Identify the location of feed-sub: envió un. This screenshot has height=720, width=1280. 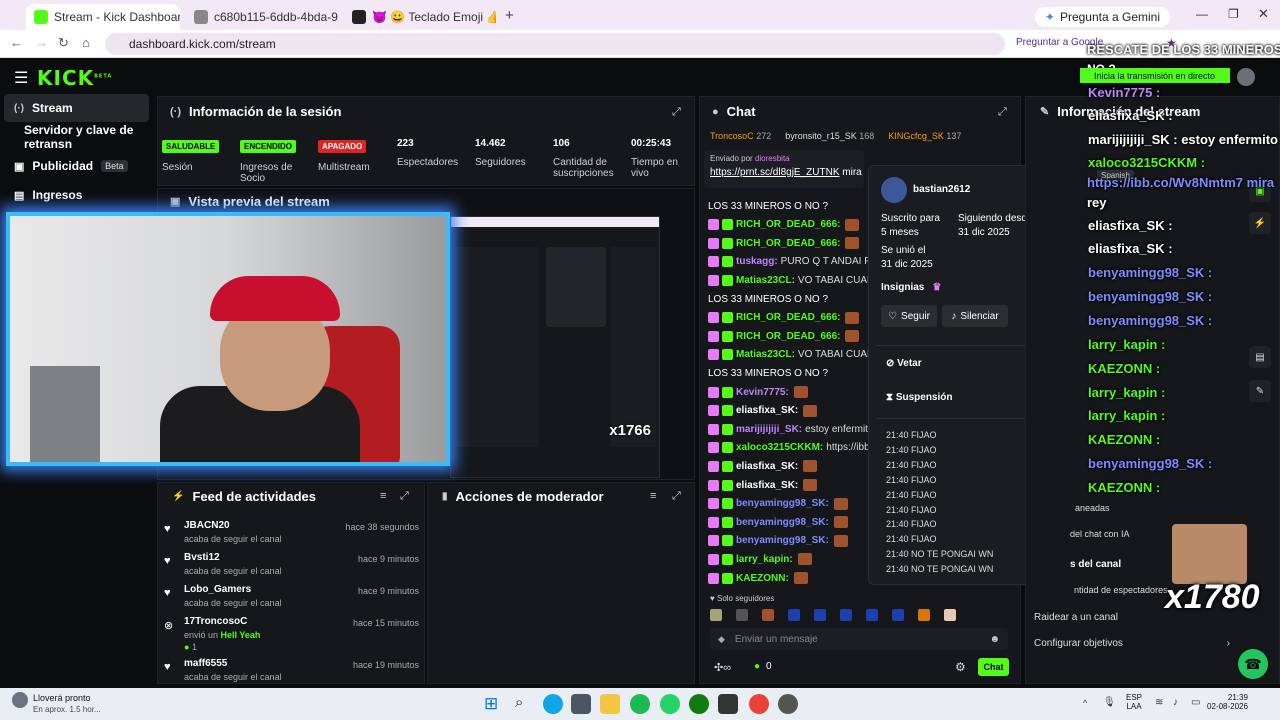
(201, 635).